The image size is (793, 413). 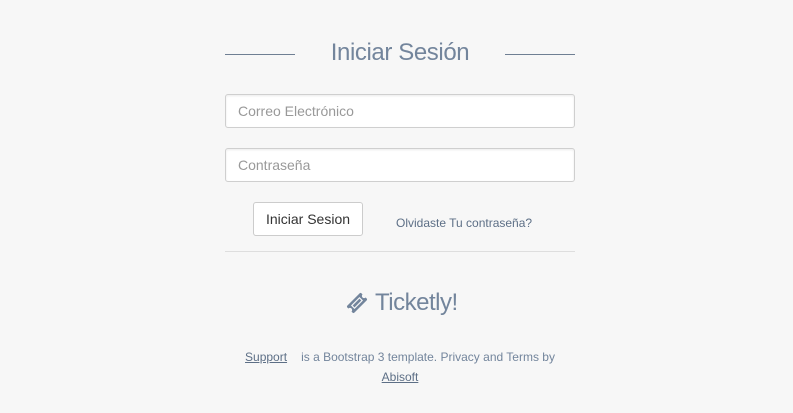 I want to click on password-field, so click(x=403, y=165).